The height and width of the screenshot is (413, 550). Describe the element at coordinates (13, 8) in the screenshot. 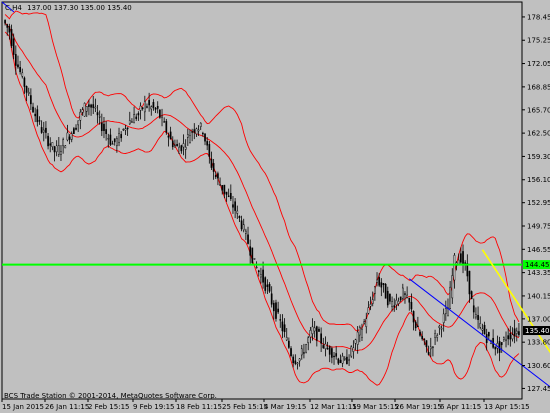

I see `symbol-label: C,H4` at that location.